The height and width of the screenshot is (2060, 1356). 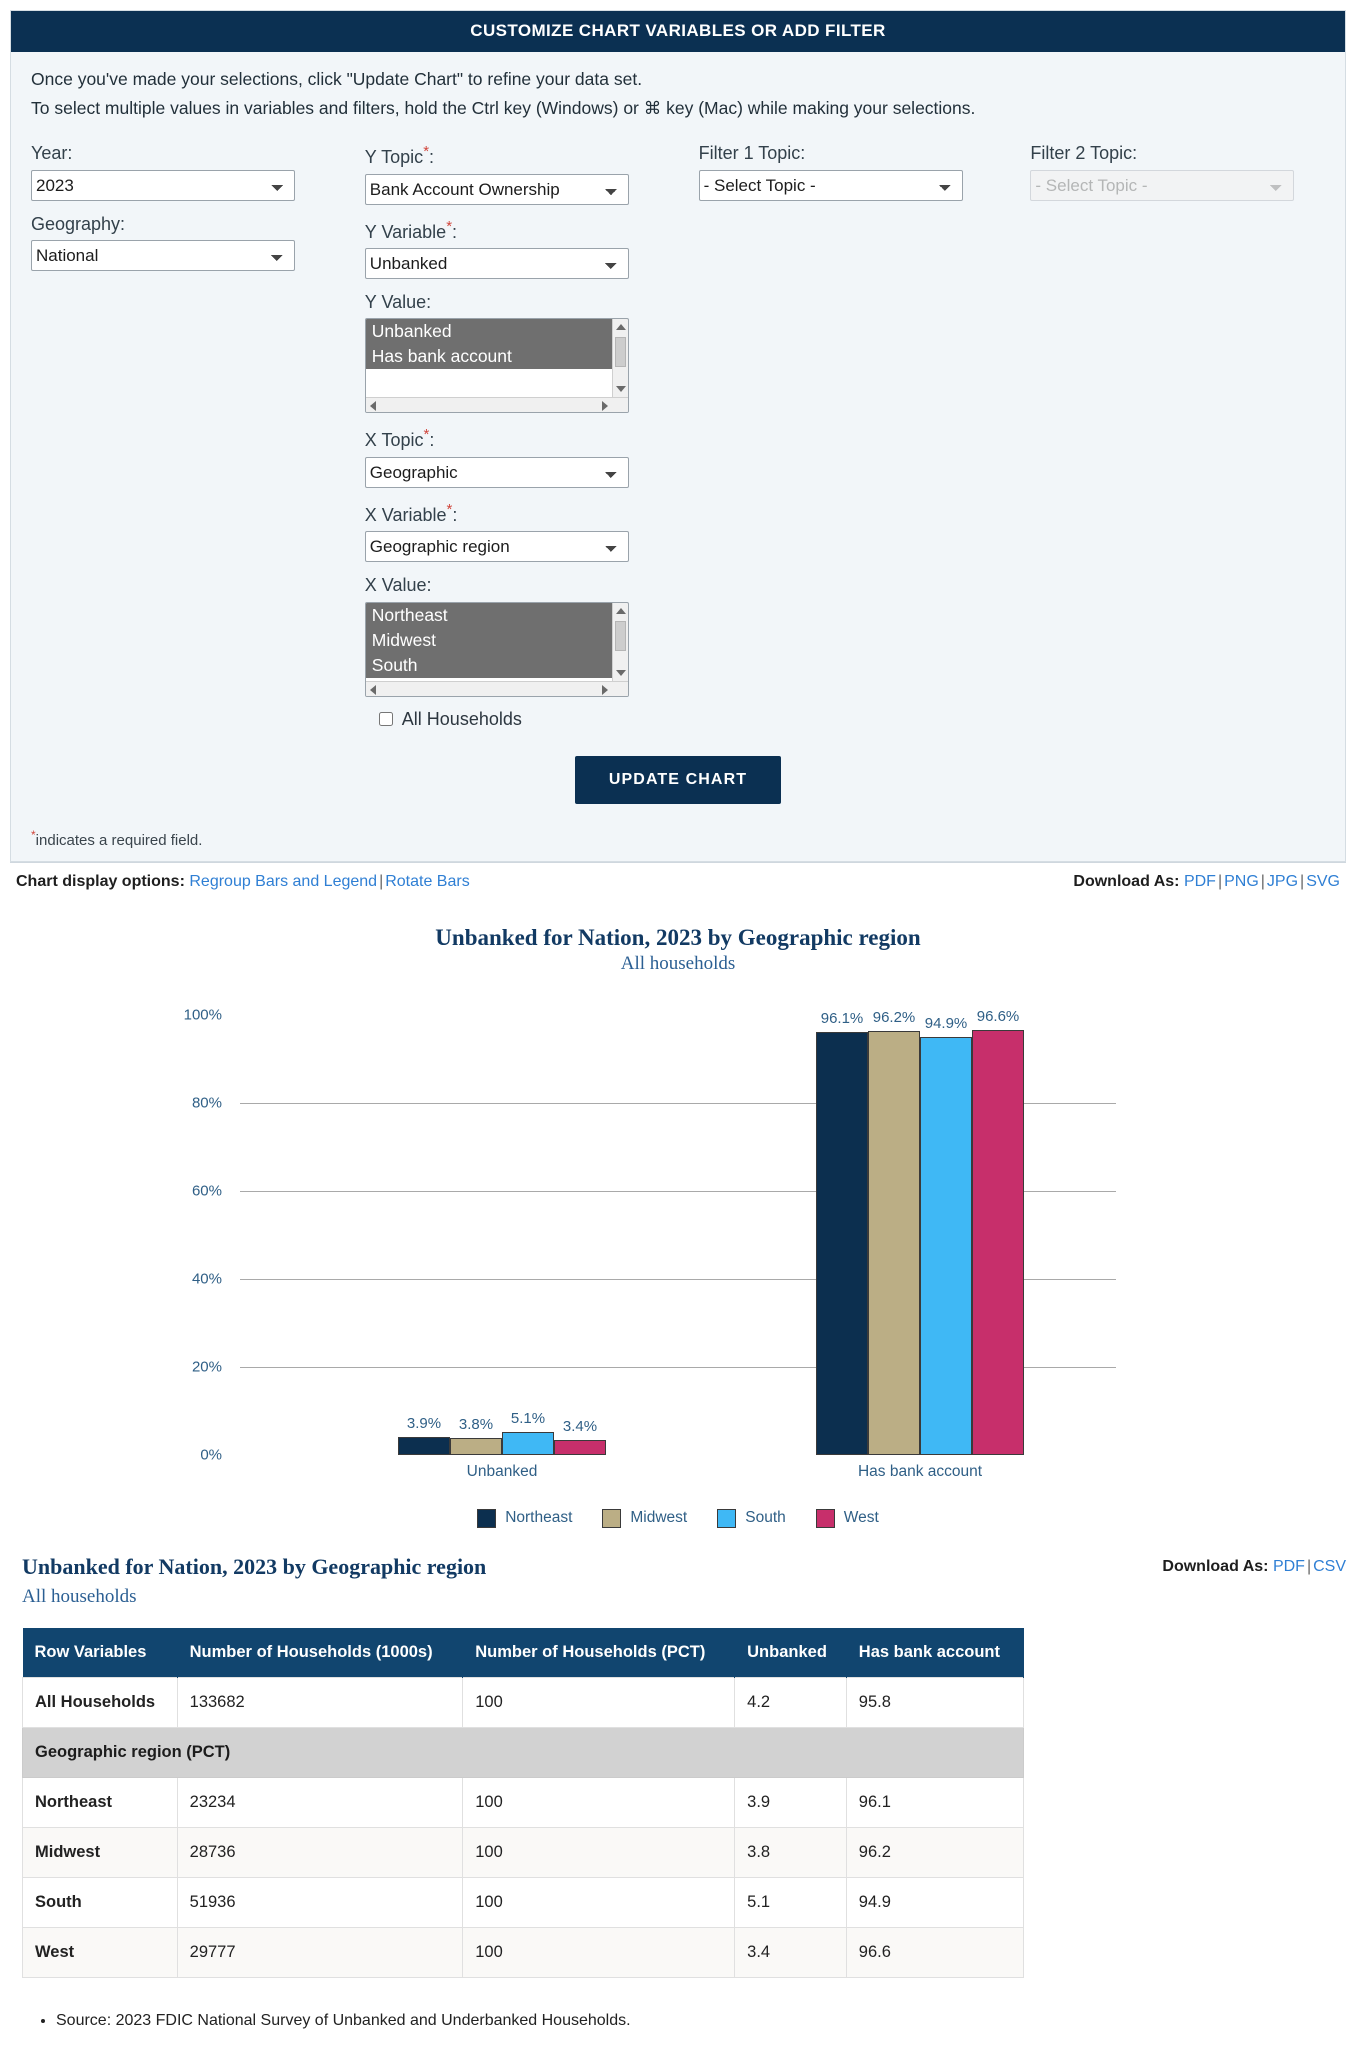 I want to click on legend-item: Midwest, so click(x=644, y=1518).